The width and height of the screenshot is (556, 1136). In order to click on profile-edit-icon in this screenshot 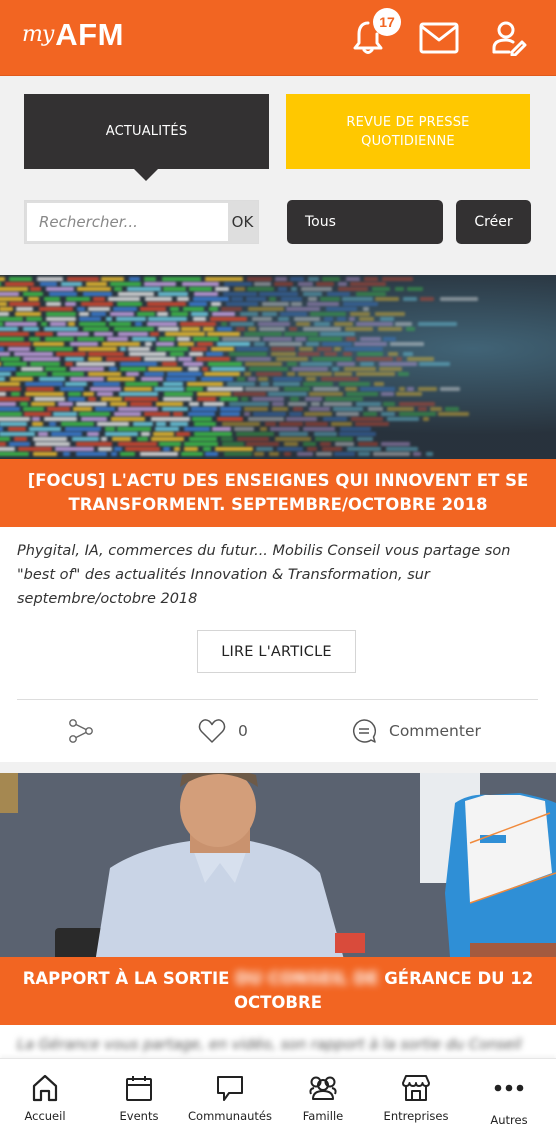, I will do `click(509, 38)`.